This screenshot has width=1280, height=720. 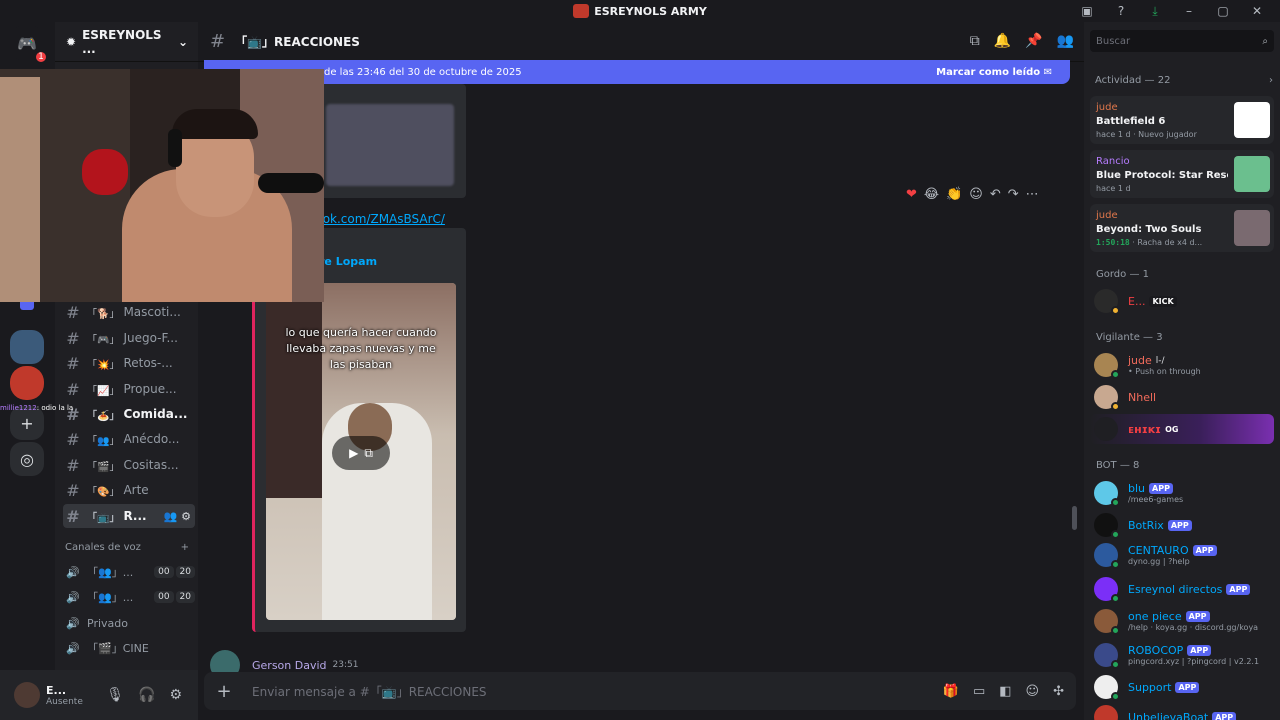 What do you see at coordinates (1182, 365) in the screenshot?
I see `member-item: jude l-/• Push on through` at bounding box center [1182, 365].